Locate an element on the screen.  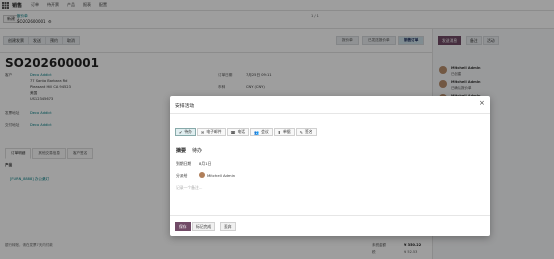
activity-type-meeting: 👥 会议 is located at coordinates (261, 132).